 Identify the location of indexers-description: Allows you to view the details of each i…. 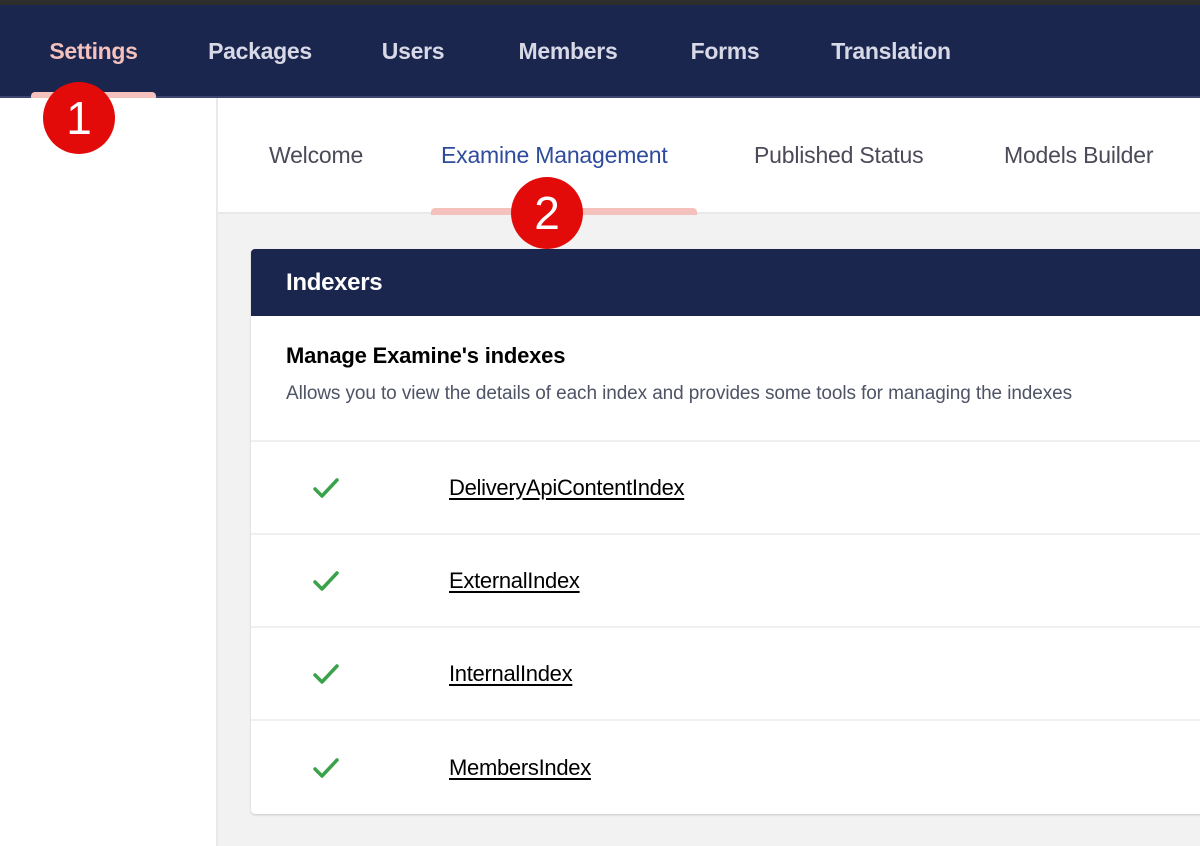
(679, 393).